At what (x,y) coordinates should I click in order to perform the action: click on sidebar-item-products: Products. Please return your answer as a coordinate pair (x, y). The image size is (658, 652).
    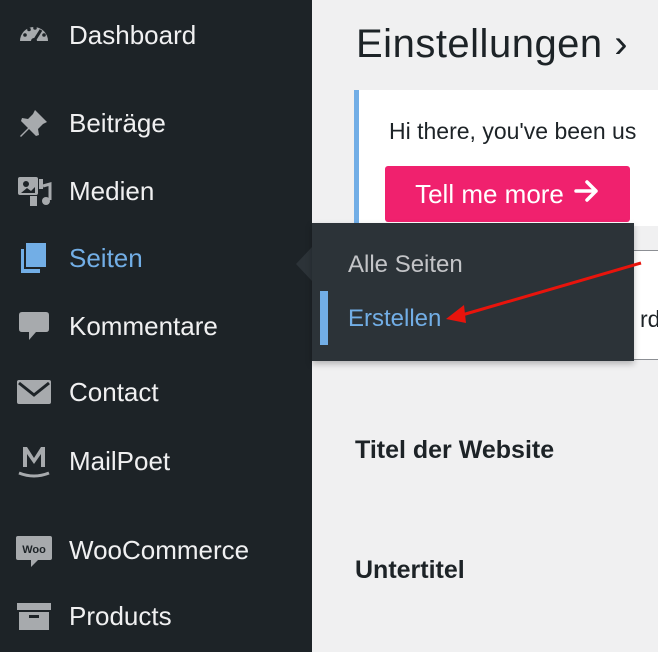
    Looking at the image, I should click on (156, 616).